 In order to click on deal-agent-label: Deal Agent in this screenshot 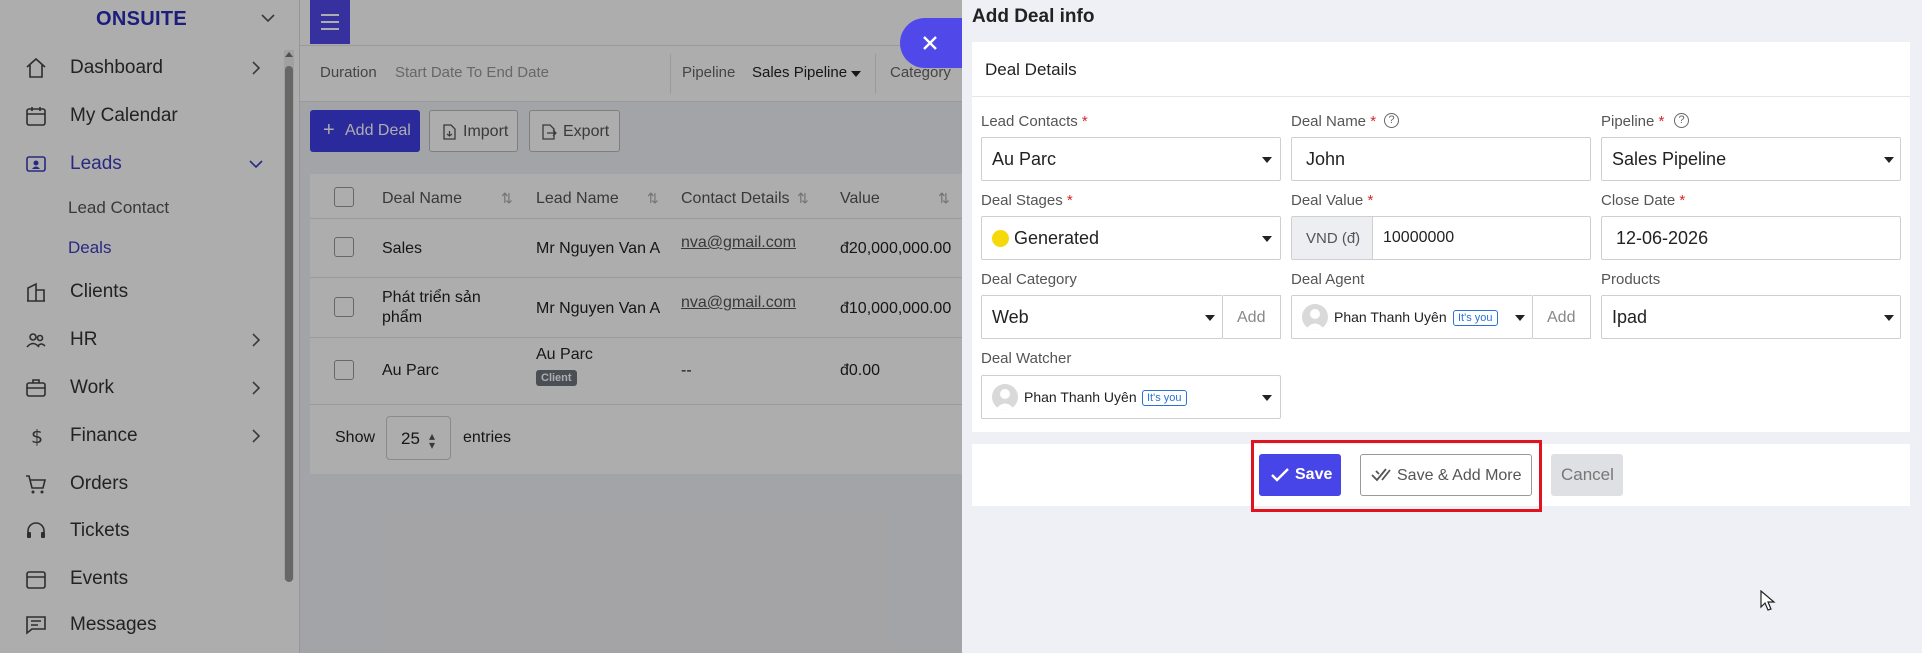, I will do `click(1328, 279)`.